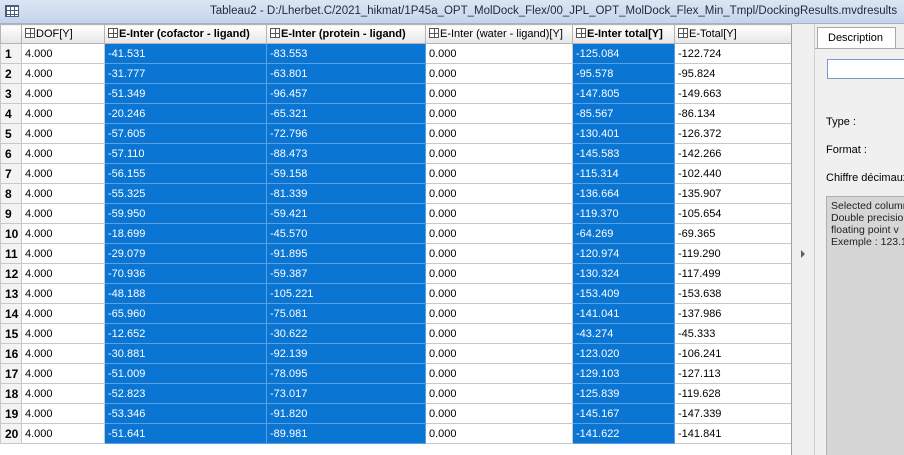 This screenshot has height=455, width=904. What do you see at coordinates (346, 293) in the screenshot?
I see `table-cell: -105.221` at bounding box center [346, 293].